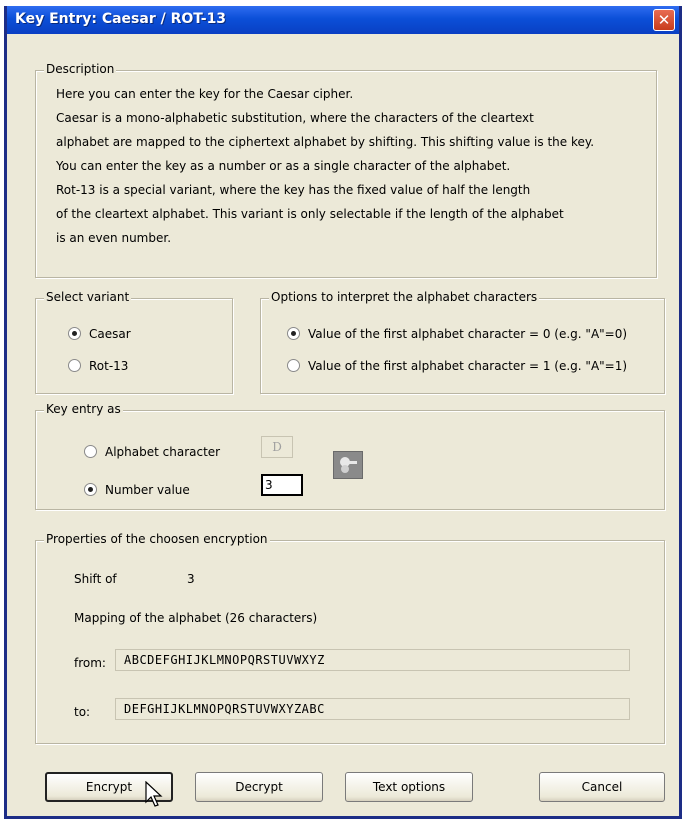 Image resolution: width=688 pixels, height=823 pixels. What do you see at coordinates (277, 447) in the screenshot?
I see `alphabet-character-input: D` at bounding box center [277, 447].